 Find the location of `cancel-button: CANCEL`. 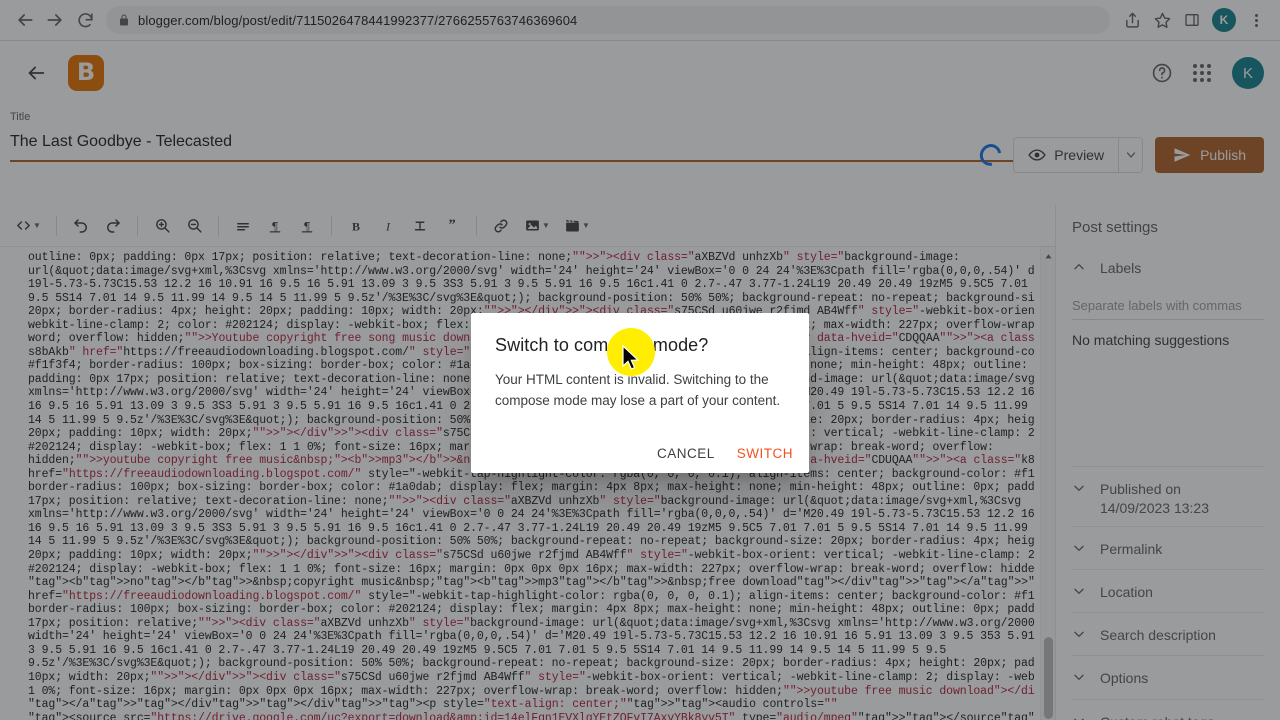

cancel-button: CANCEL is located at coordinates (686, 453).